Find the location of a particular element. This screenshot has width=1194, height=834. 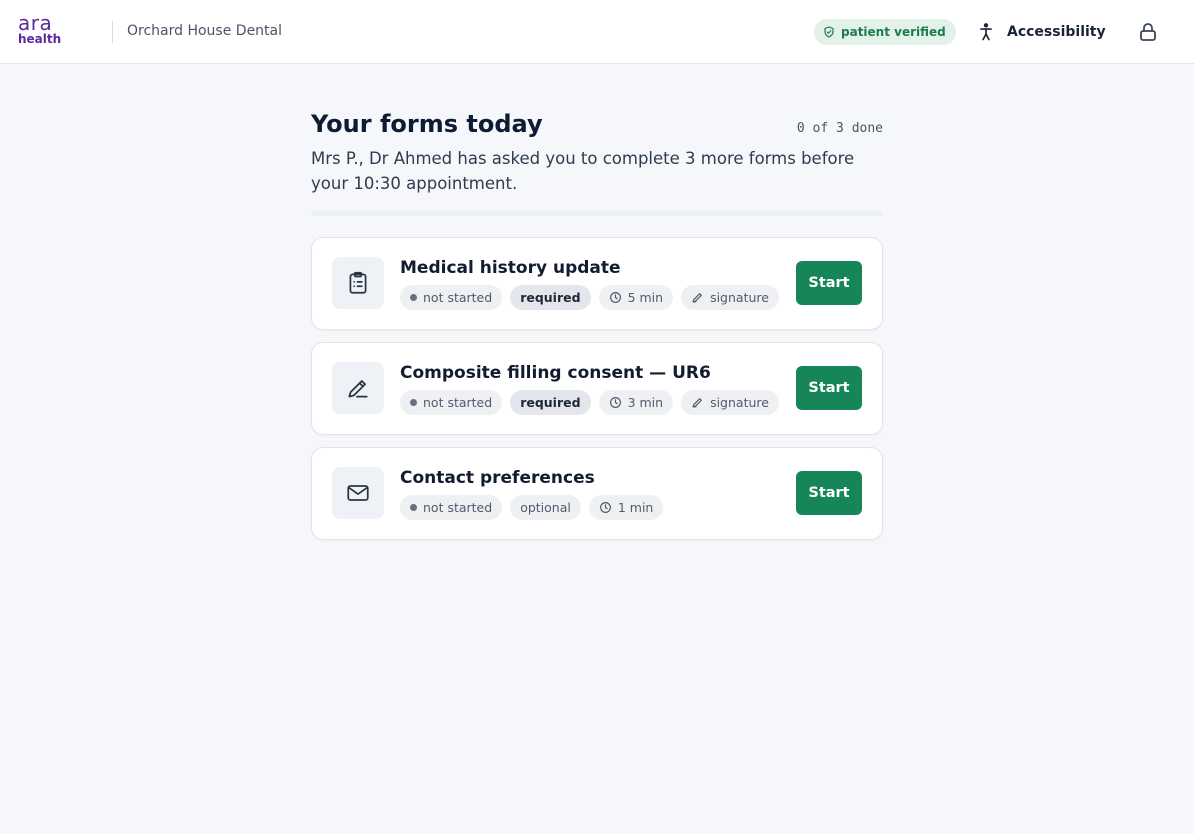

lock-icon is located at coordinates (1148, 32).